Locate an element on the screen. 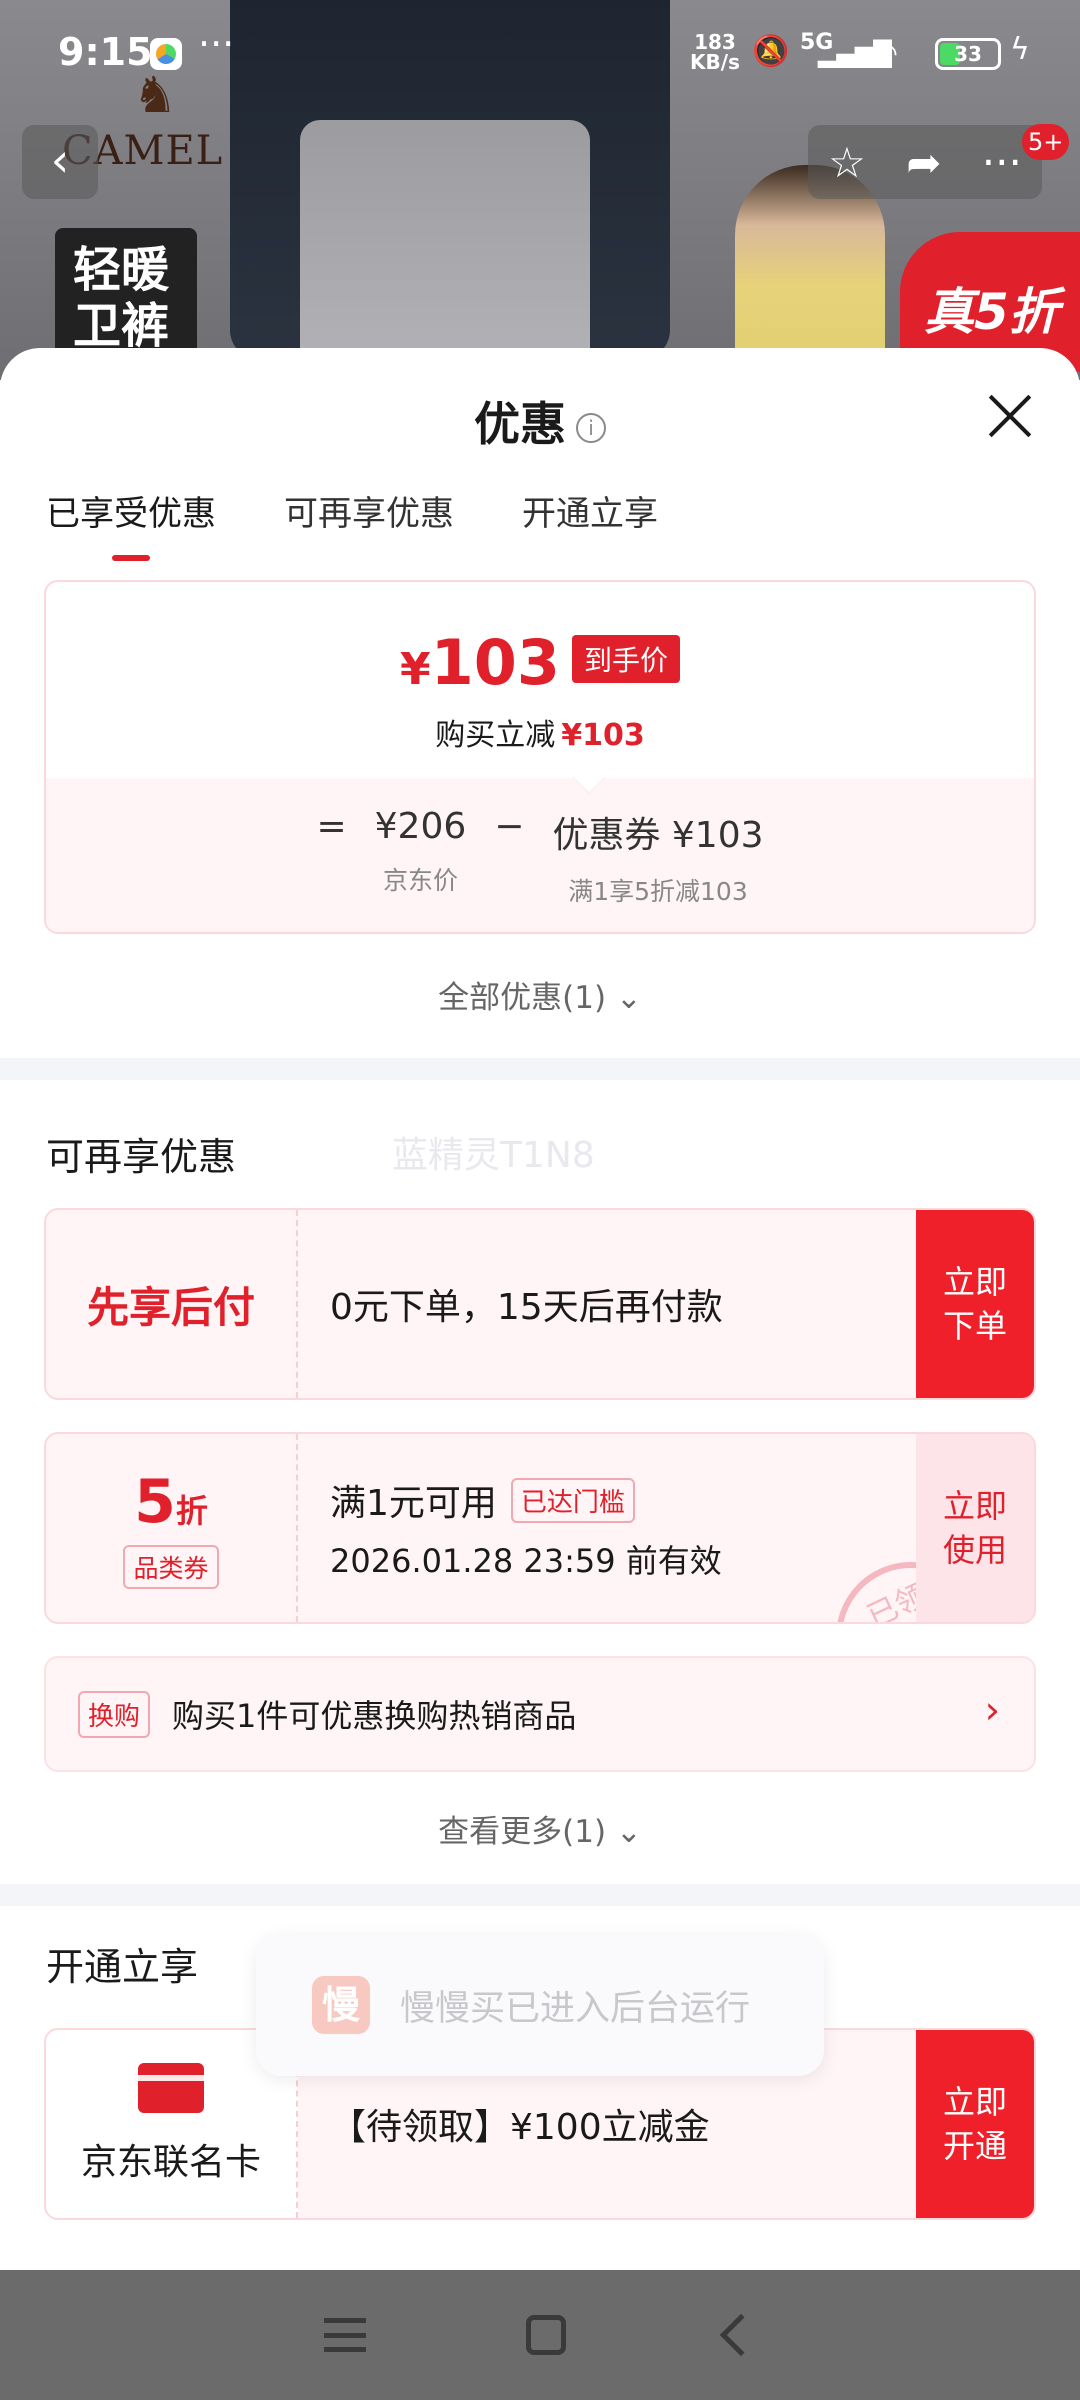  pay-later-card: 先享后付 0元下单，15天后再付款 立即 下单 is located at coordinates (540, 1304).